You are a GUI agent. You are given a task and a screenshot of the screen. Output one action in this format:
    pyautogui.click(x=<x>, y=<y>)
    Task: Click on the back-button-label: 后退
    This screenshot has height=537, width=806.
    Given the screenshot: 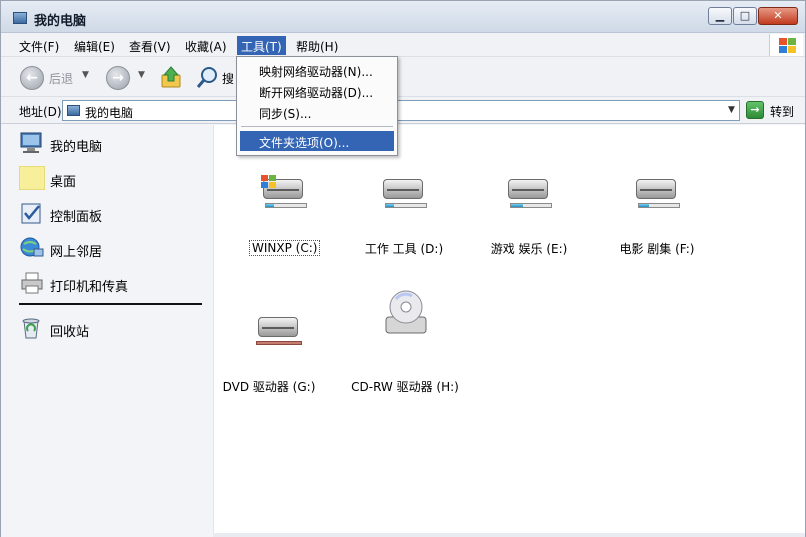 What is the action you would take?
    pyautogui.click(x=61, y=78)
    